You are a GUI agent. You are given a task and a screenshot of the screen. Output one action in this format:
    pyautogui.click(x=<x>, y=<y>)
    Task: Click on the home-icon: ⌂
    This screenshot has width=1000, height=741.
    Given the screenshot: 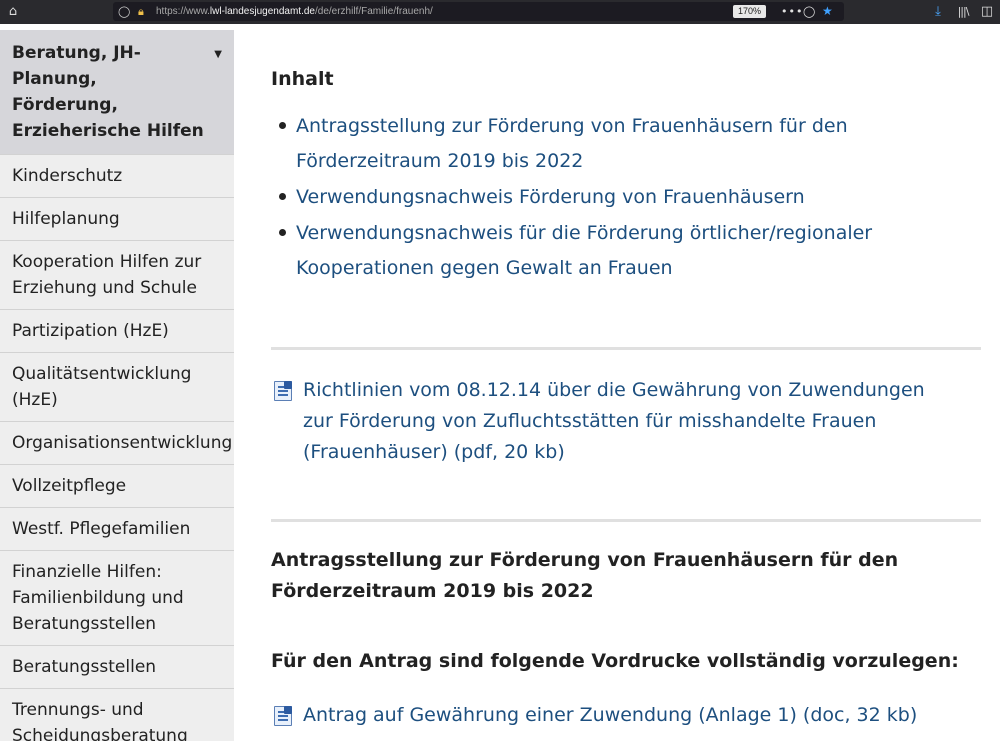 What is the action you would take?
    pyautogui.click(x=13, y=12)
    